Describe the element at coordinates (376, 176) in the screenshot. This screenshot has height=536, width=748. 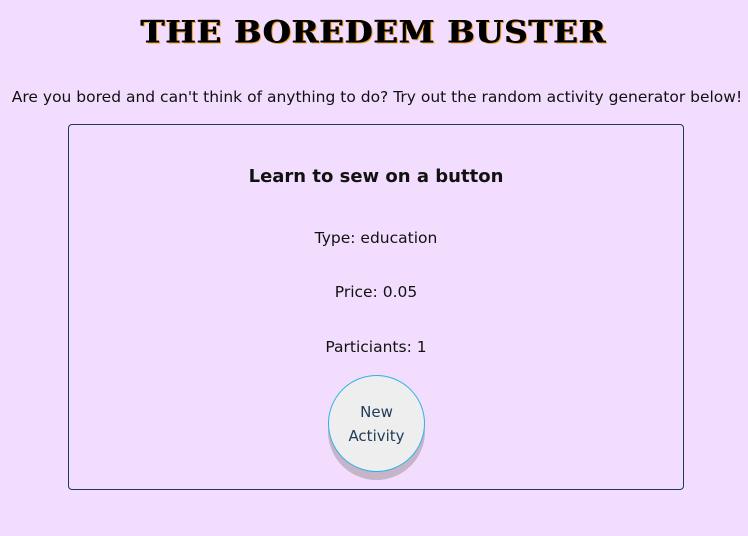
I see `activity-title: Learn to sew on a button` at that location.